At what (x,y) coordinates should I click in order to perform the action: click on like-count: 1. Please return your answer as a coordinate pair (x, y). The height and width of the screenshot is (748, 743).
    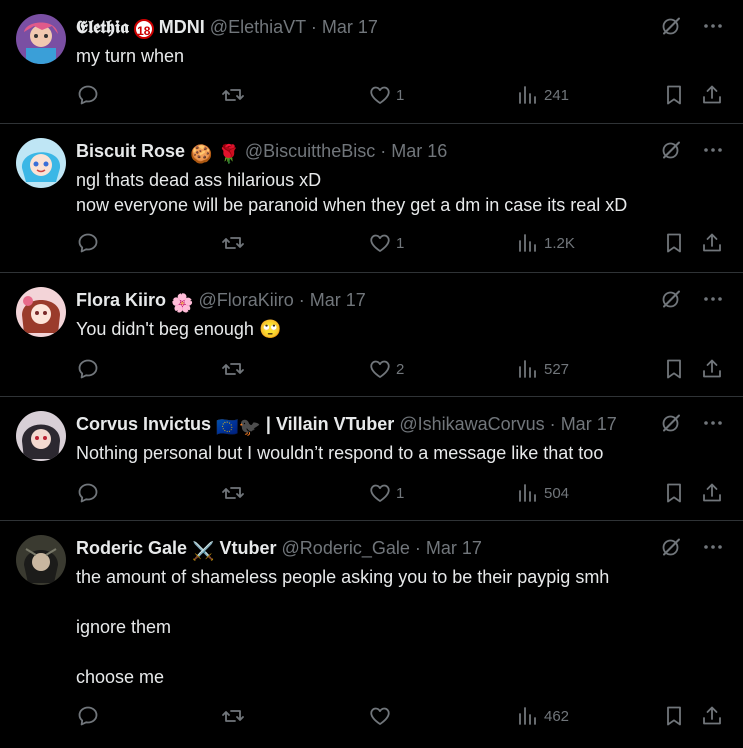
    Looking at the image, I should click on (400, 493).